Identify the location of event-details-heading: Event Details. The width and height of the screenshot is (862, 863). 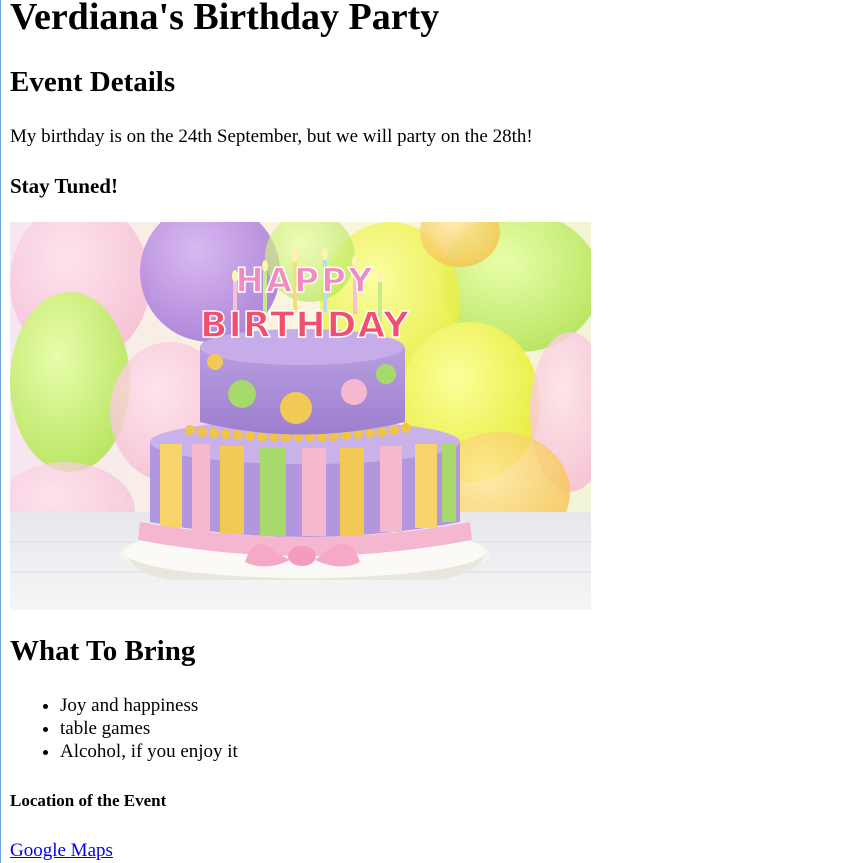
(93, 82).